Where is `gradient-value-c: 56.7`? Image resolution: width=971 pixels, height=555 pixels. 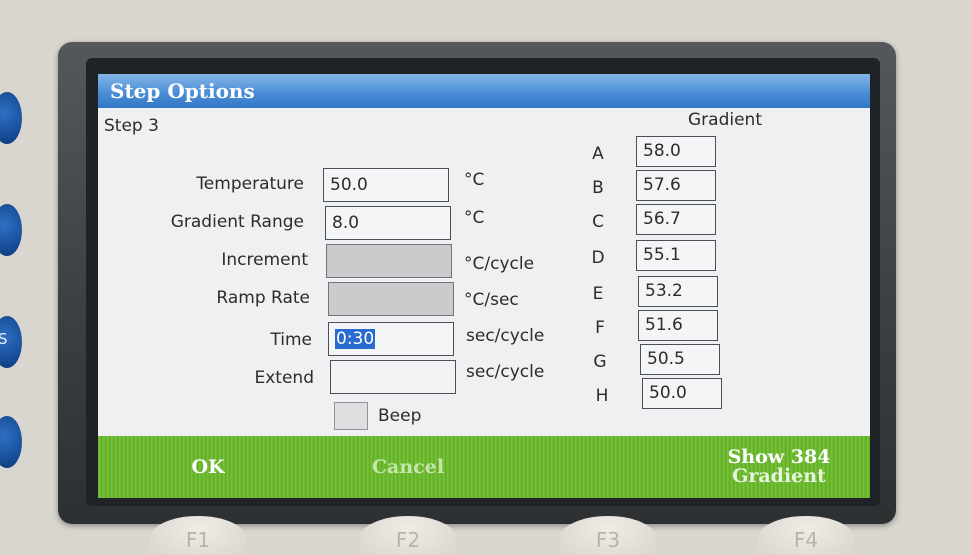 gradient-value-c: 56.7 is located at coordinates (676, 219).